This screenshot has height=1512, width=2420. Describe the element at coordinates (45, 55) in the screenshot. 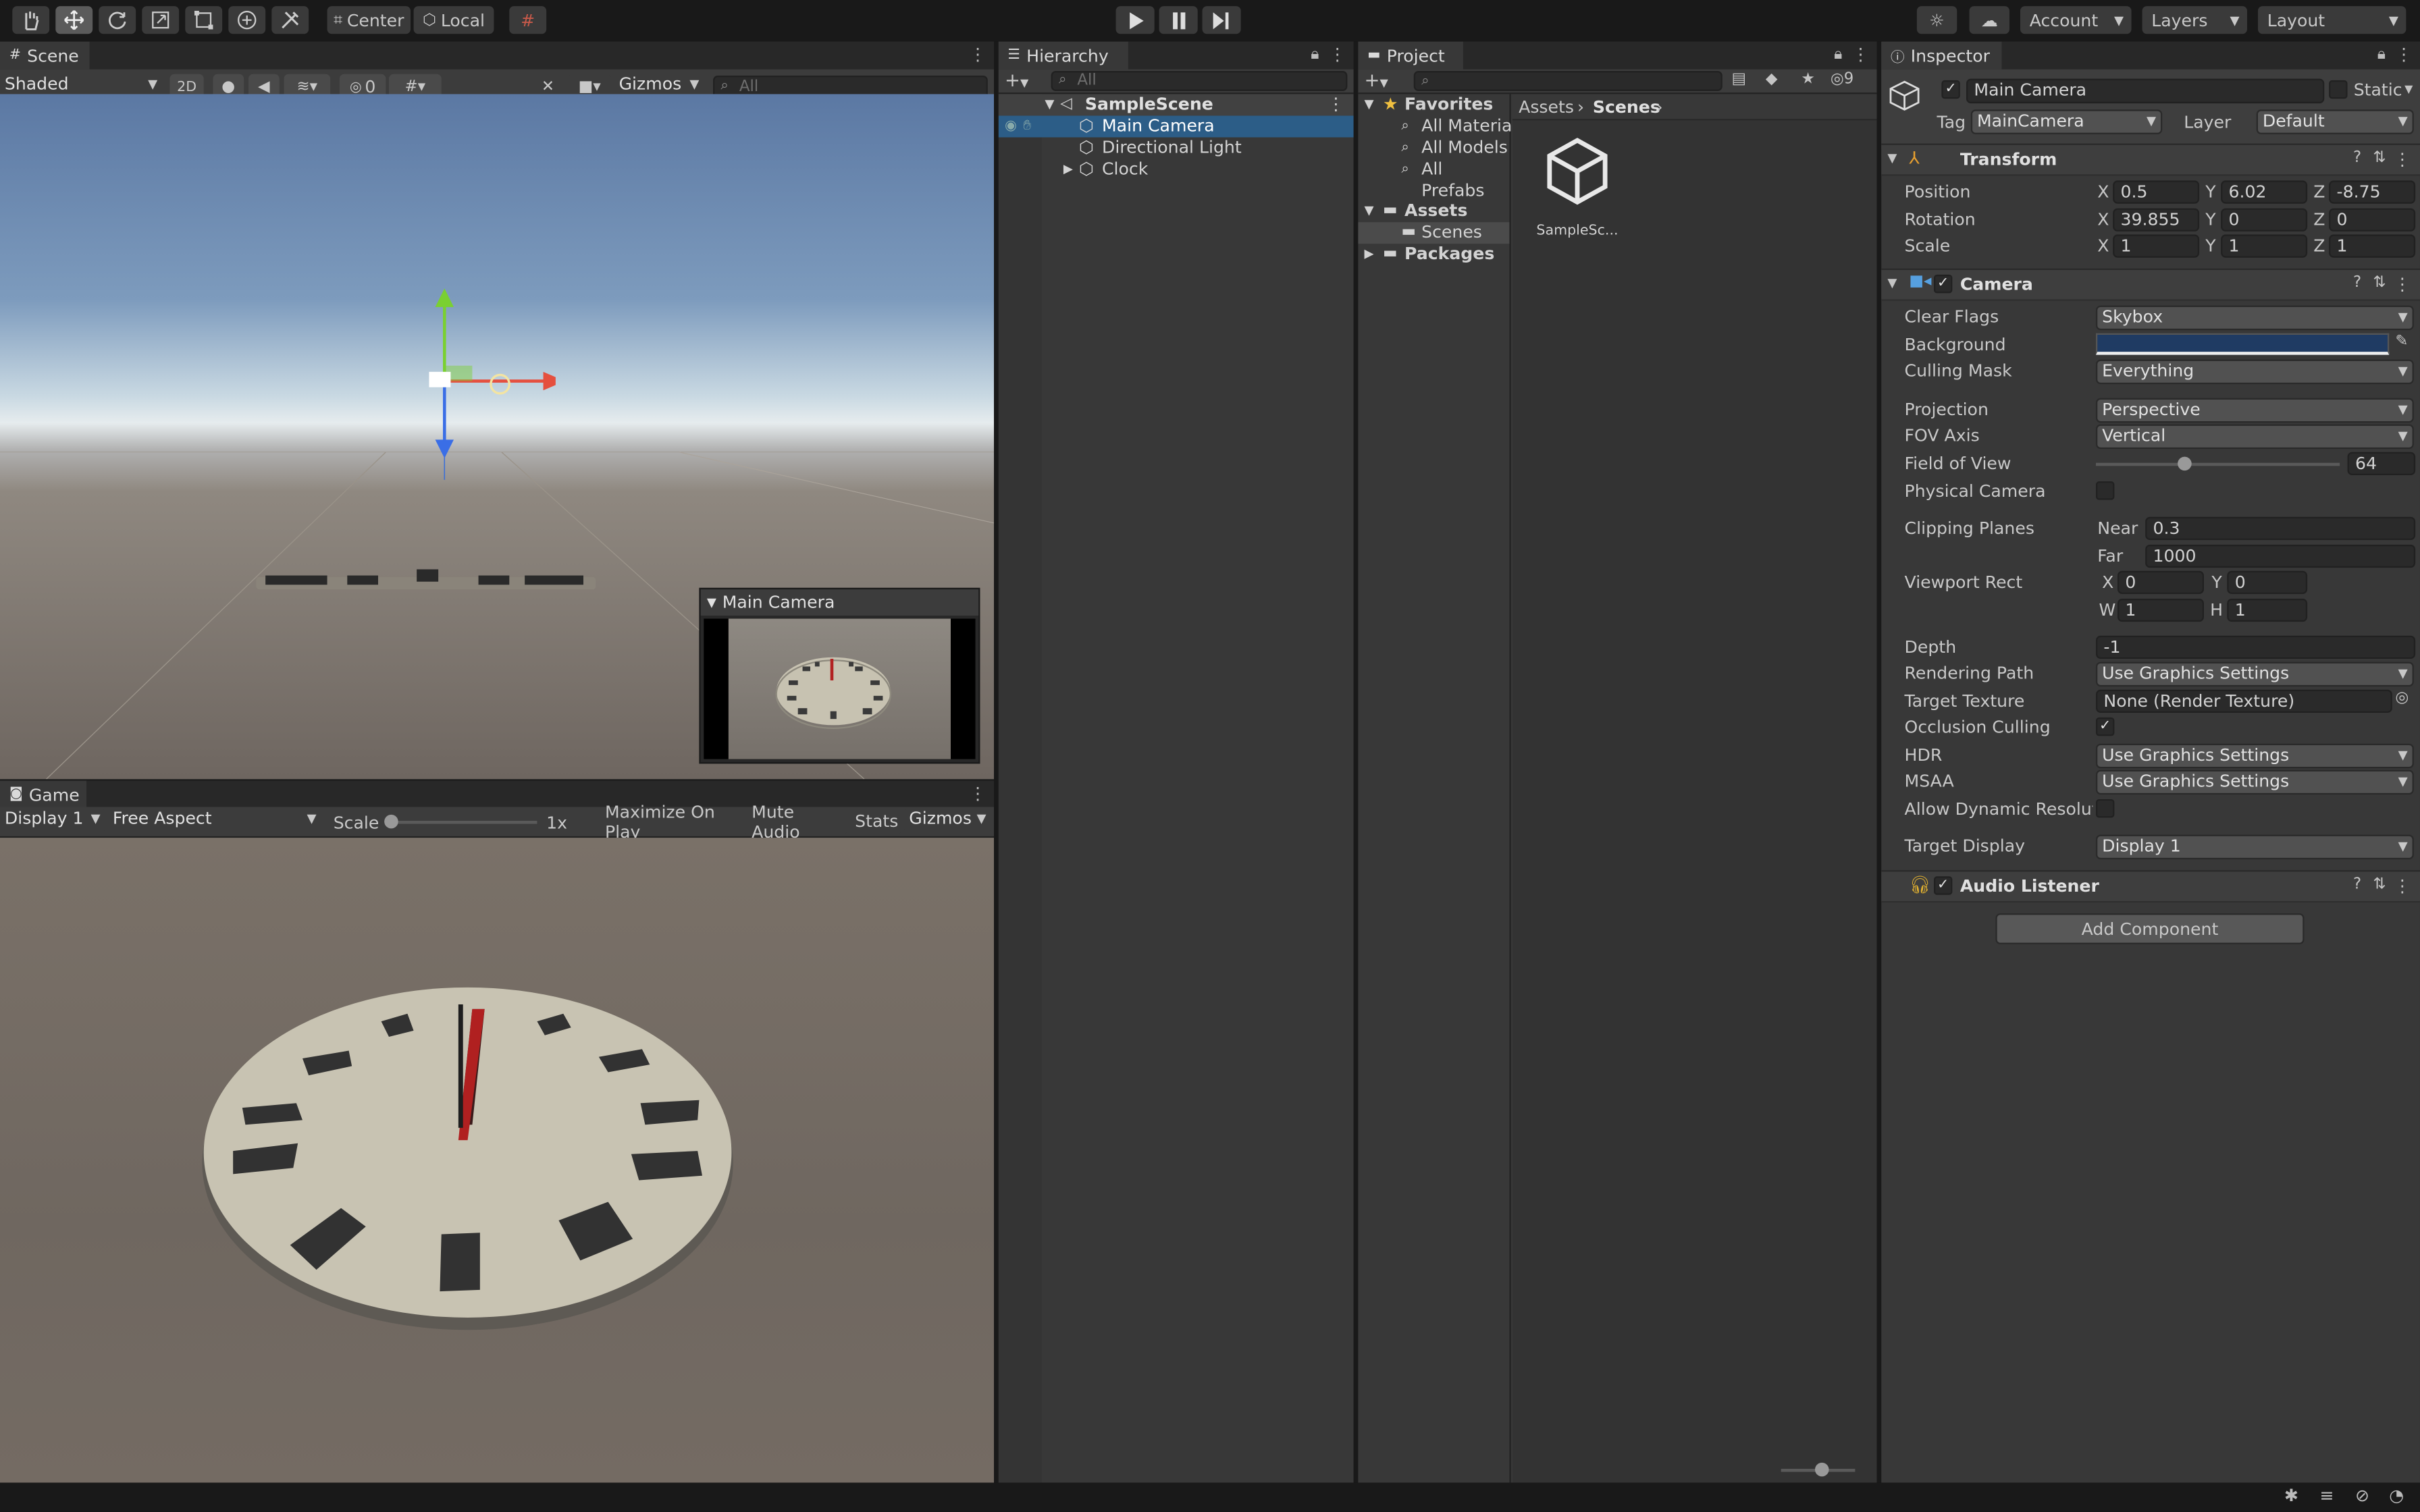

I see `tab-scene: # Scene` at that location.